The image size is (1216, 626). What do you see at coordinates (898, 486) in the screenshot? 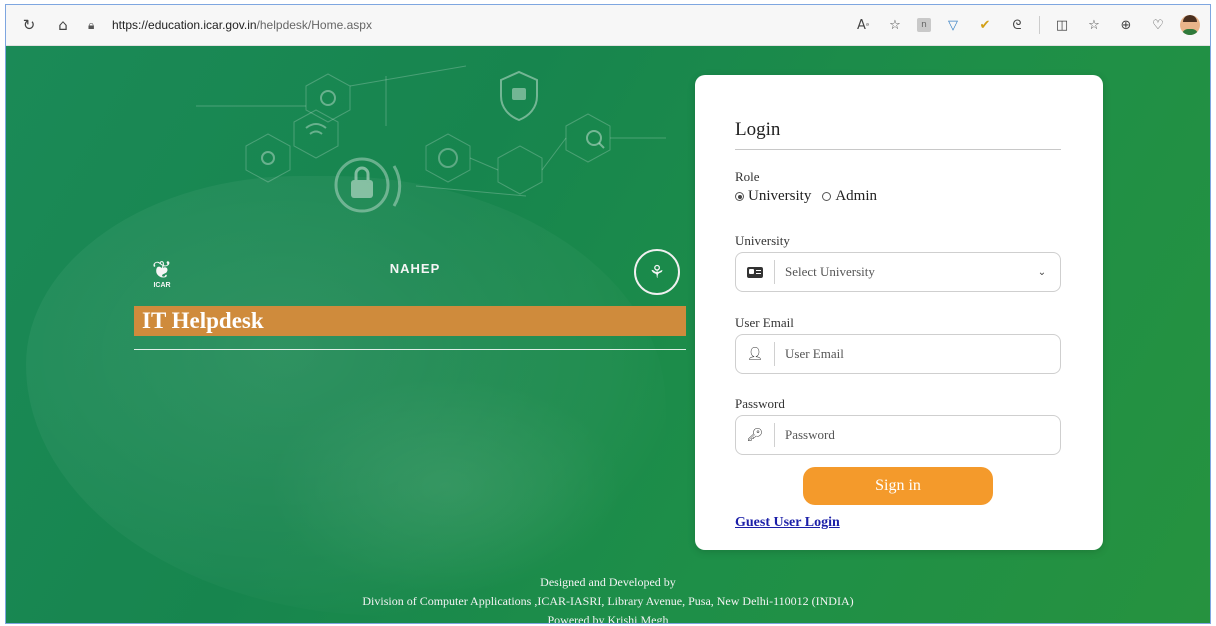
I see `sign-in-button: Sign in` at bounding box center [898, 486].